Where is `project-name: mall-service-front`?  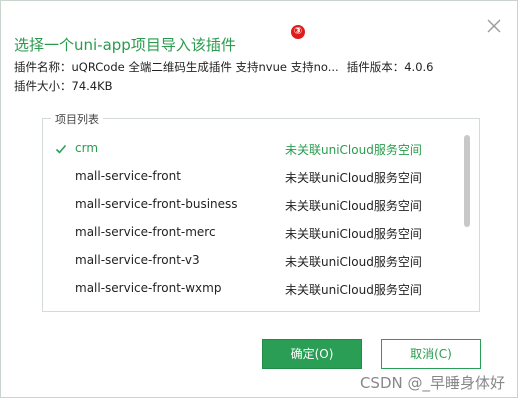
project-name: mall-service-front is located at coordinates (128, 176).